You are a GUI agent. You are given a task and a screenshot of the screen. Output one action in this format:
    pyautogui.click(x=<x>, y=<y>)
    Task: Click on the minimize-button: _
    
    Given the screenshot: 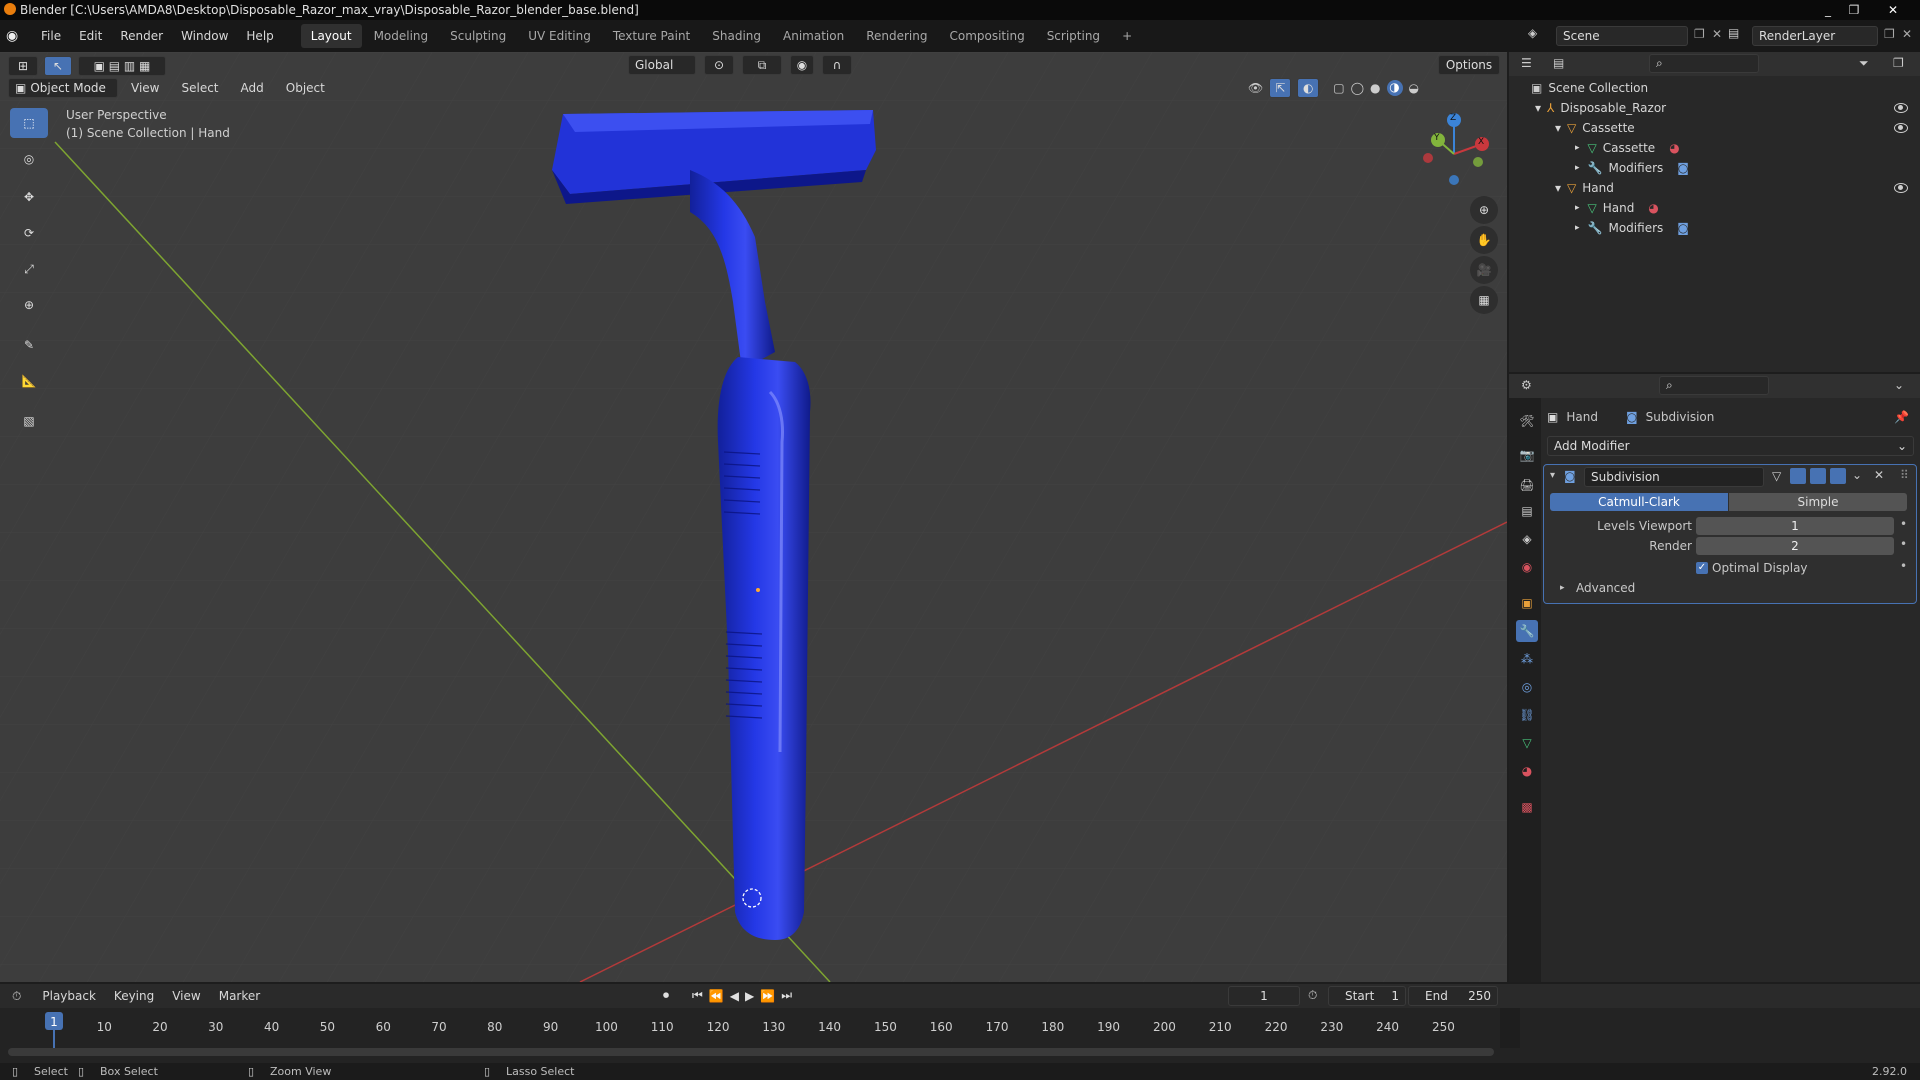 What is the action you would take?
    pyautogui.click(x=1828, y=9)
    